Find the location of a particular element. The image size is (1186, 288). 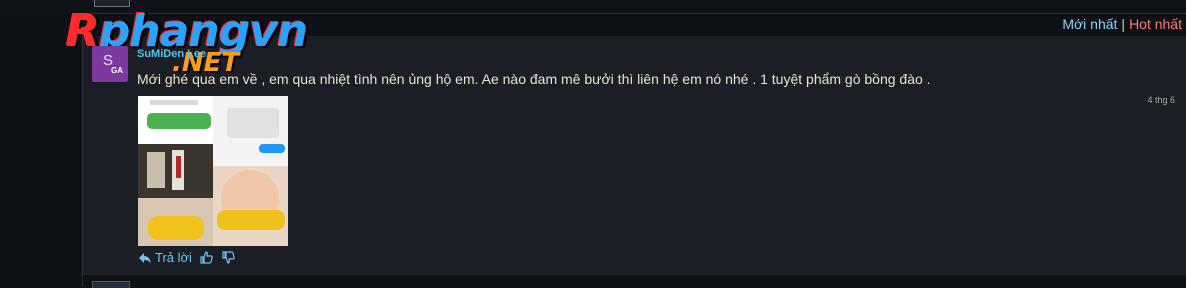

like-button is located at coordinates (208, 257).